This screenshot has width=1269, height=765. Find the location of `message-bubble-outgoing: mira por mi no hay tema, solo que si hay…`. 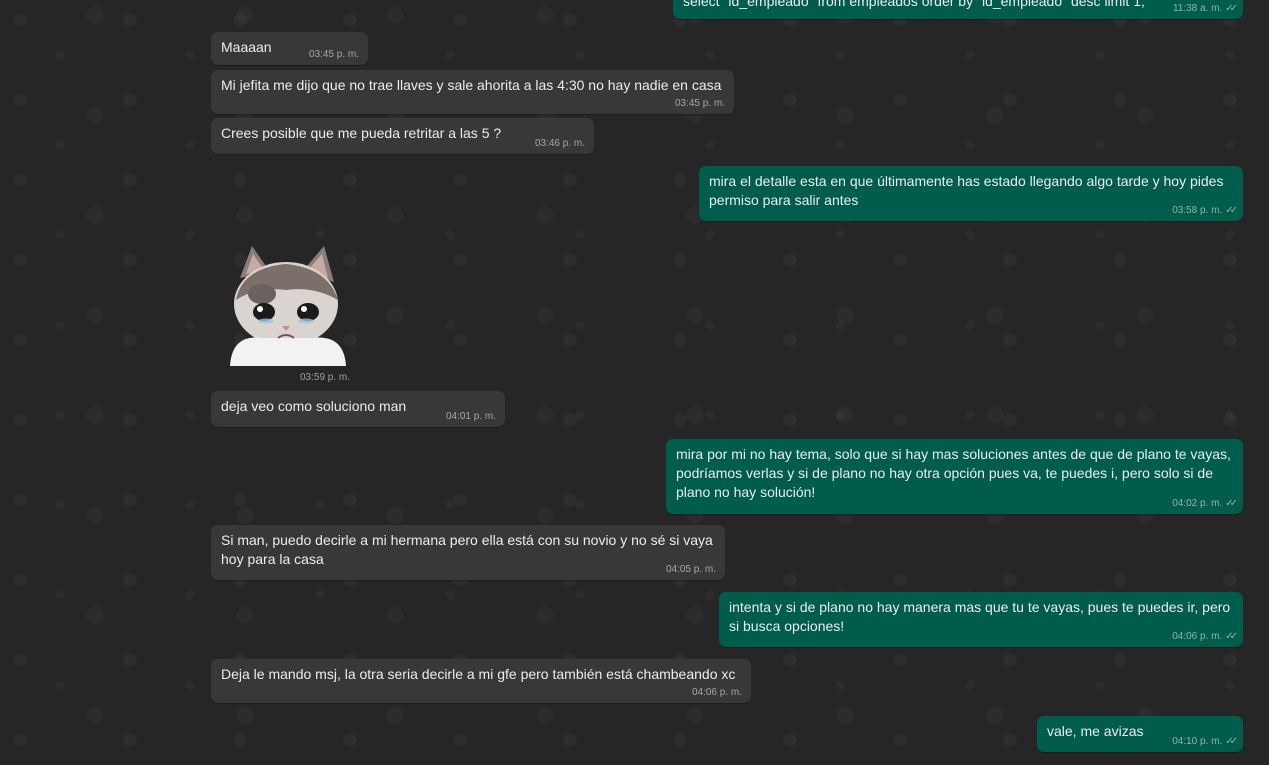

message-bubble-outgoing: mira por mi no hay tema, solo que si hay… is located at coordinates (954, 476).